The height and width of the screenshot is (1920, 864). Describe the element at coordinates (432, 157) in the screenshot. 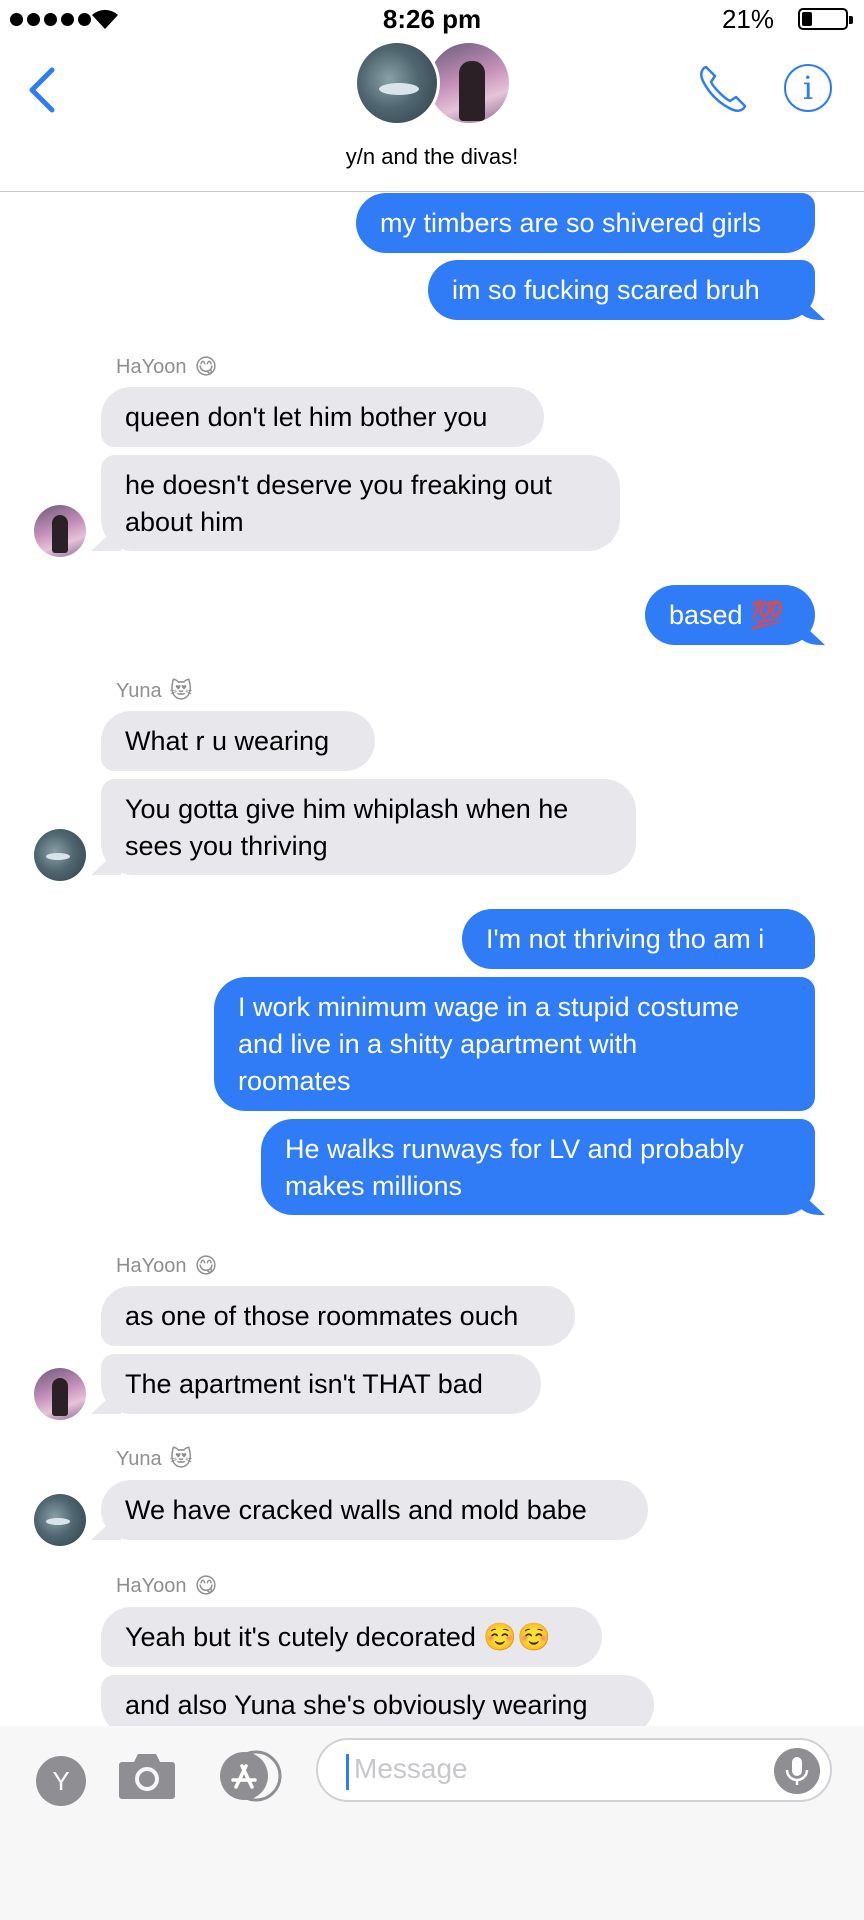

I see `group-name: y/n and the divas!` at that location.